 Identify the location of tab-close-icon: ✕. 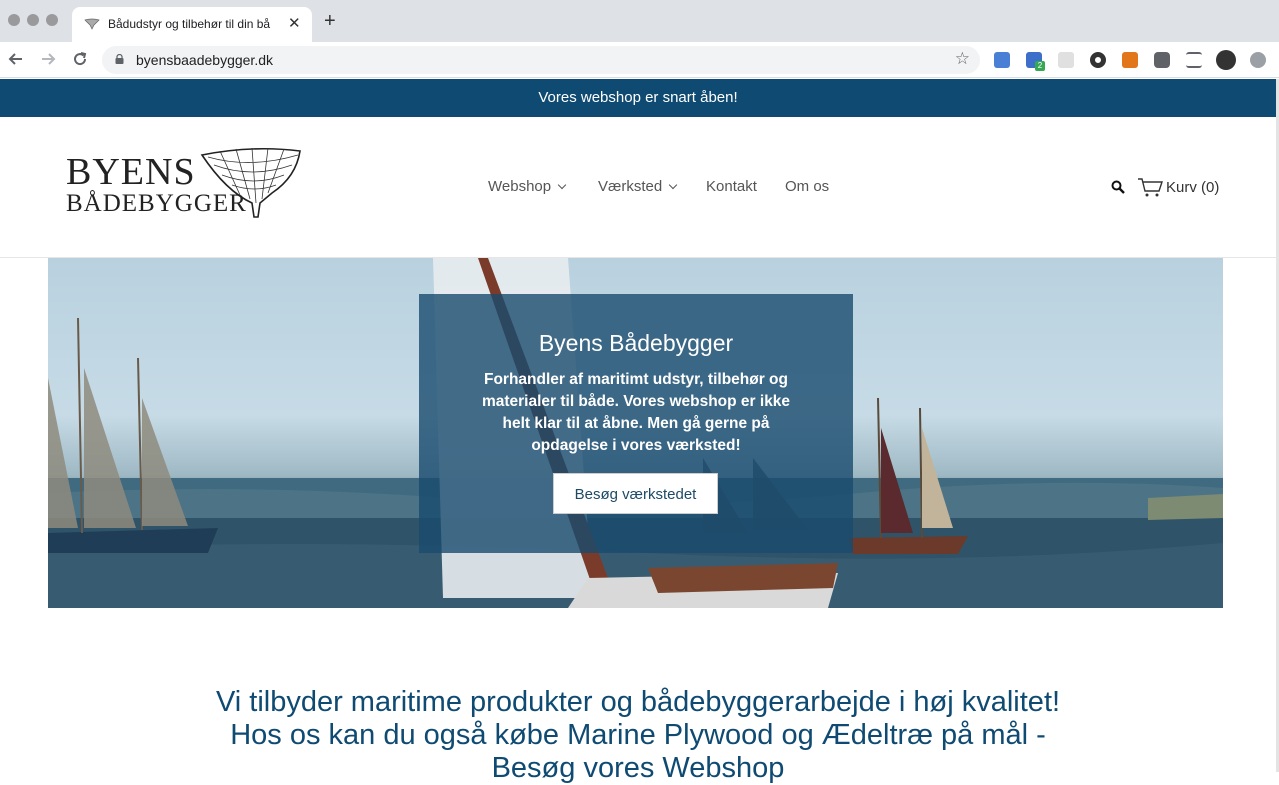
(294, 23).